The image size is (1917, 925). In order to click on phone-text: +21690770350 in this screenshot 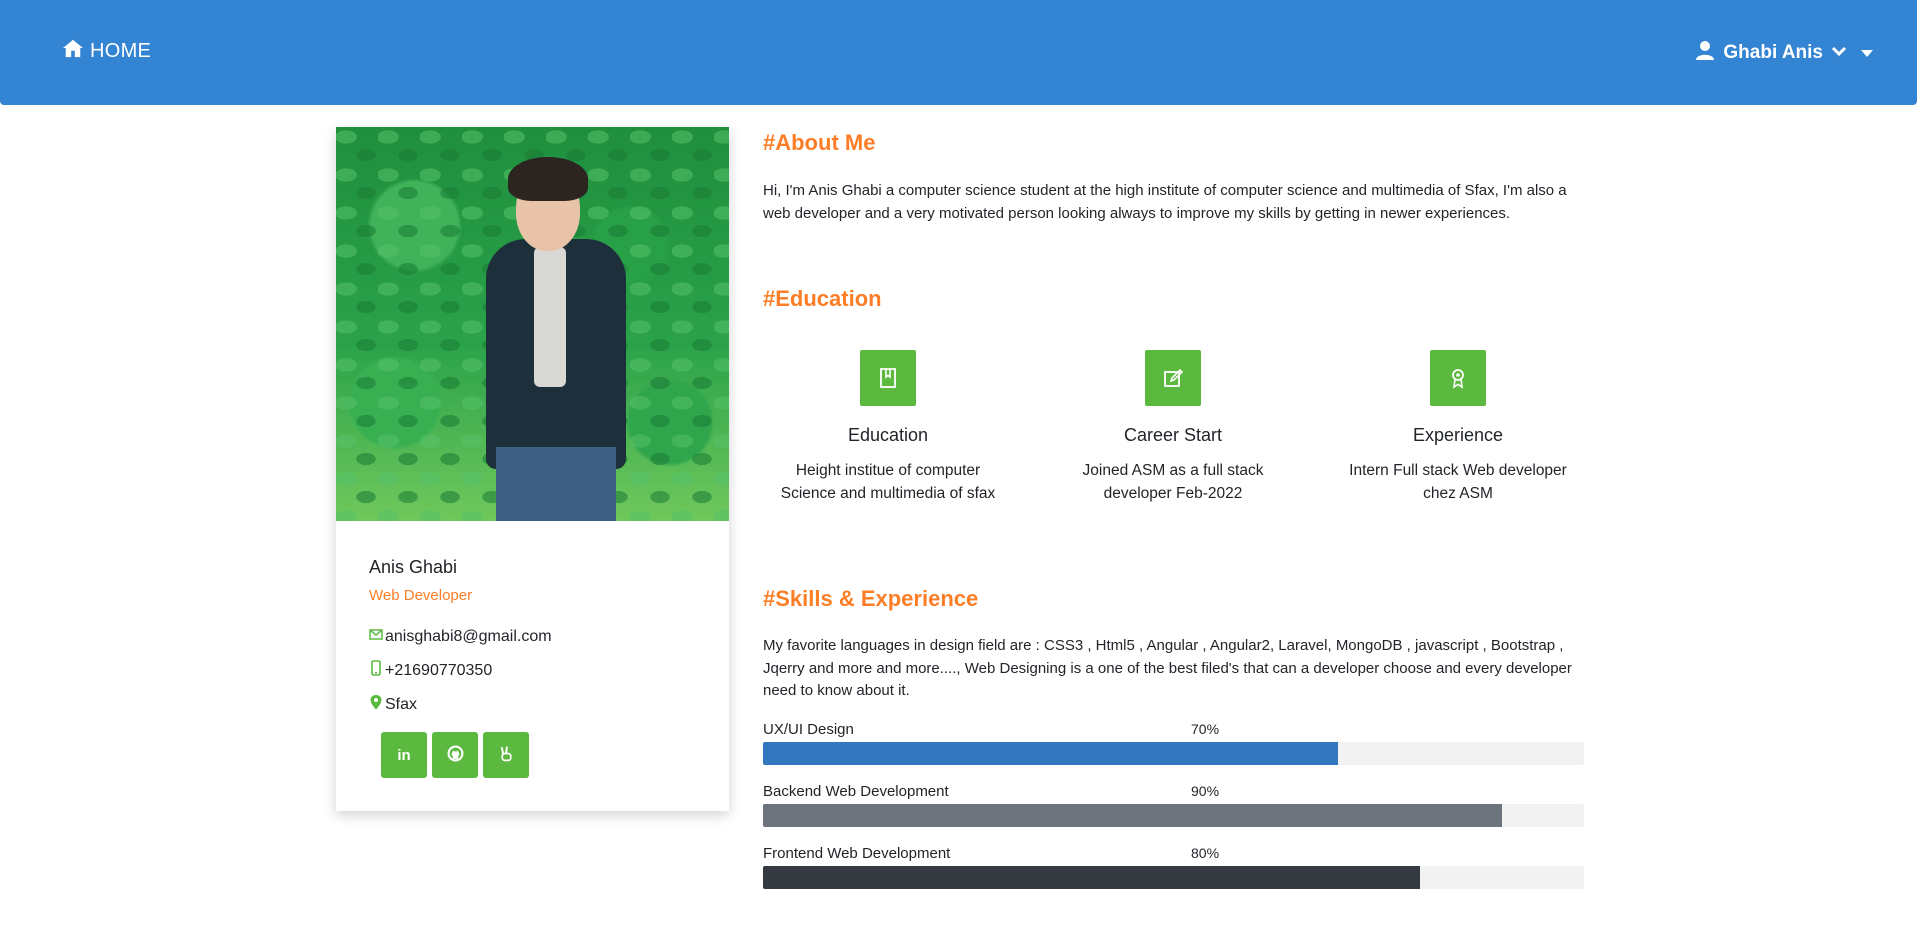, I will do `click(439, 670)`.